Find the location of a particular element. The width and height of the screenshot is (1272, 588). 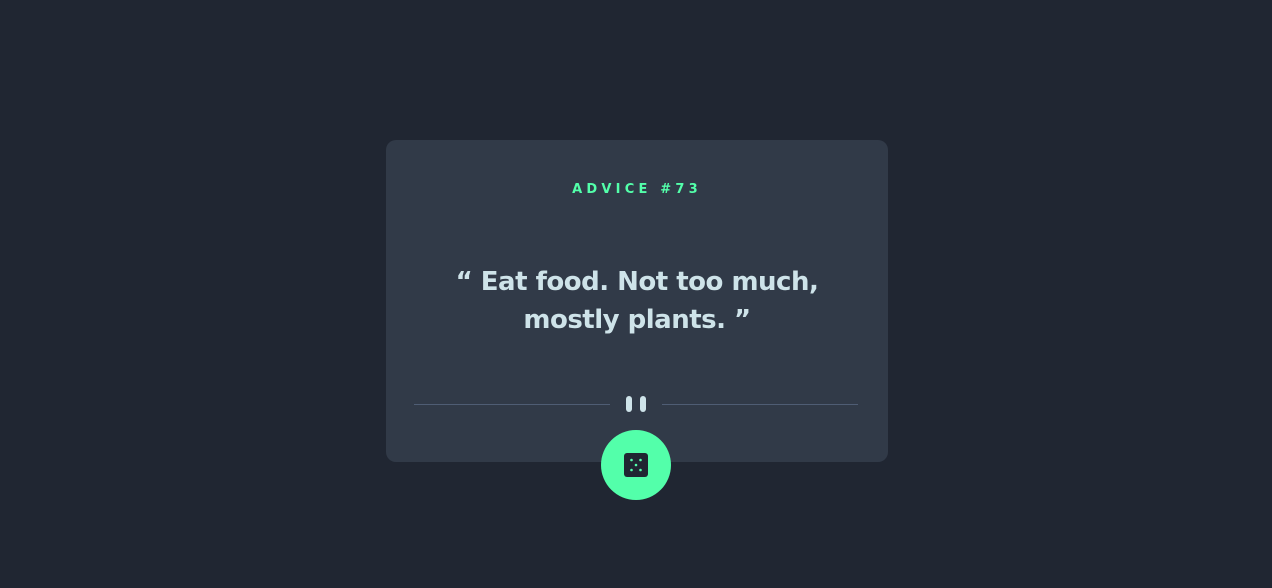

generate-advice-button is located at coordinates (636, 465).